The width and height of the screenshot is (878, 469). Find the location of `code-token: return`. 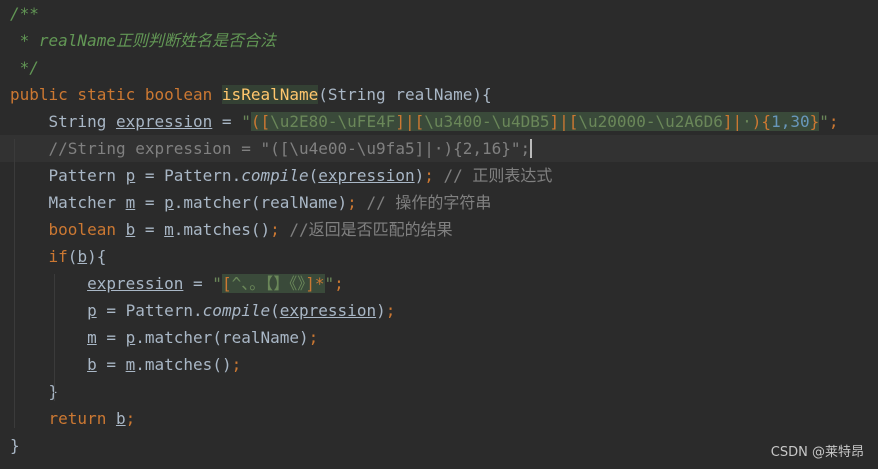

code-token: return is located at coordinates (82, 418).